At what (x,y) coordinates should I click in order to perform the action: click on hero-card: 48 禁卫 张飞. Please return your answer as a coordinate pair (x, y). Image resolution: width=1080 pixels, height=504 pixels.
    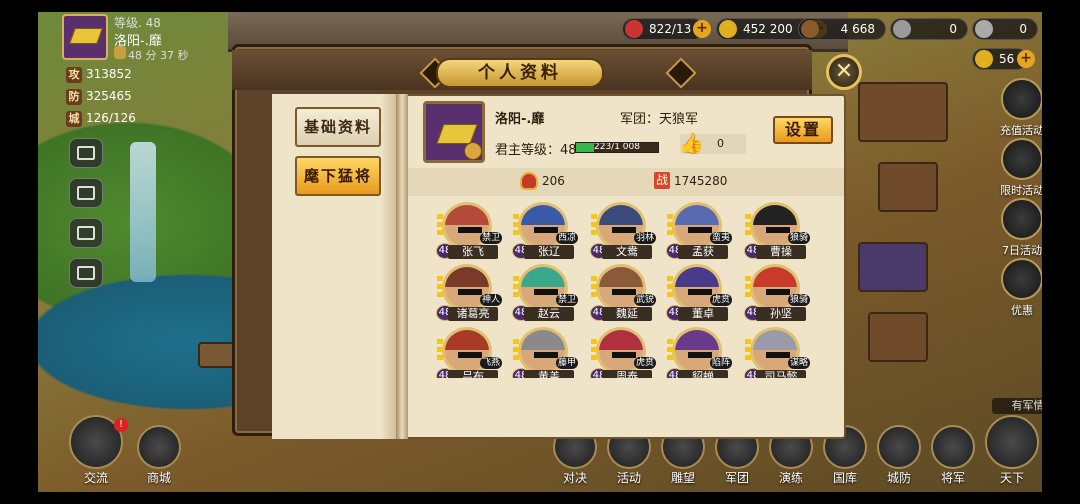
    Looking at the image, I should click on (469, 232).